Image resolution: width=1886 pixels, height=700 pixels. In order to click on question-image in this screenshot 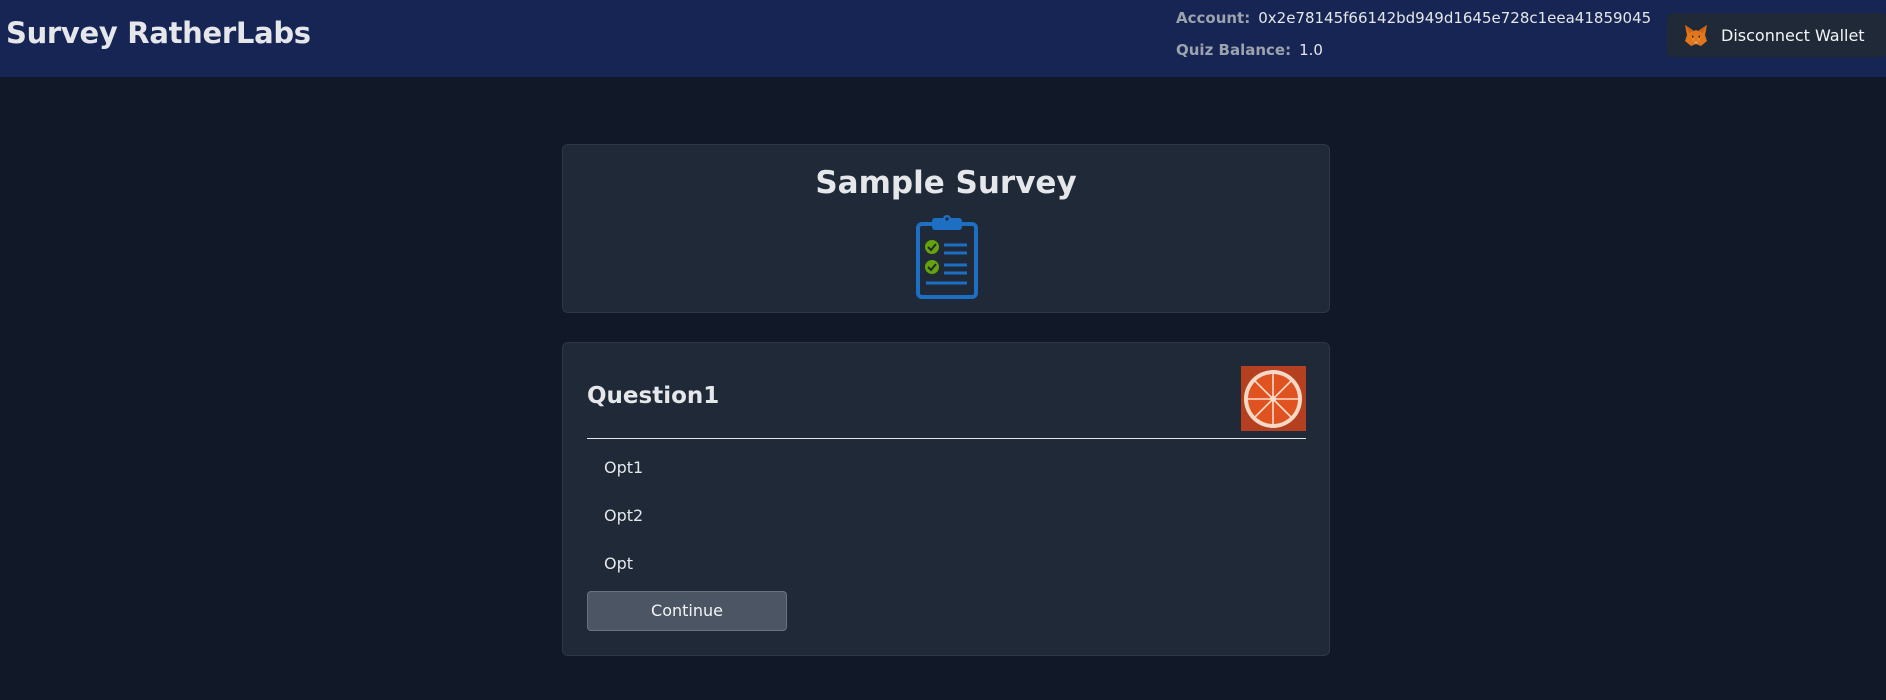, I will do `click(1273, 398)`.